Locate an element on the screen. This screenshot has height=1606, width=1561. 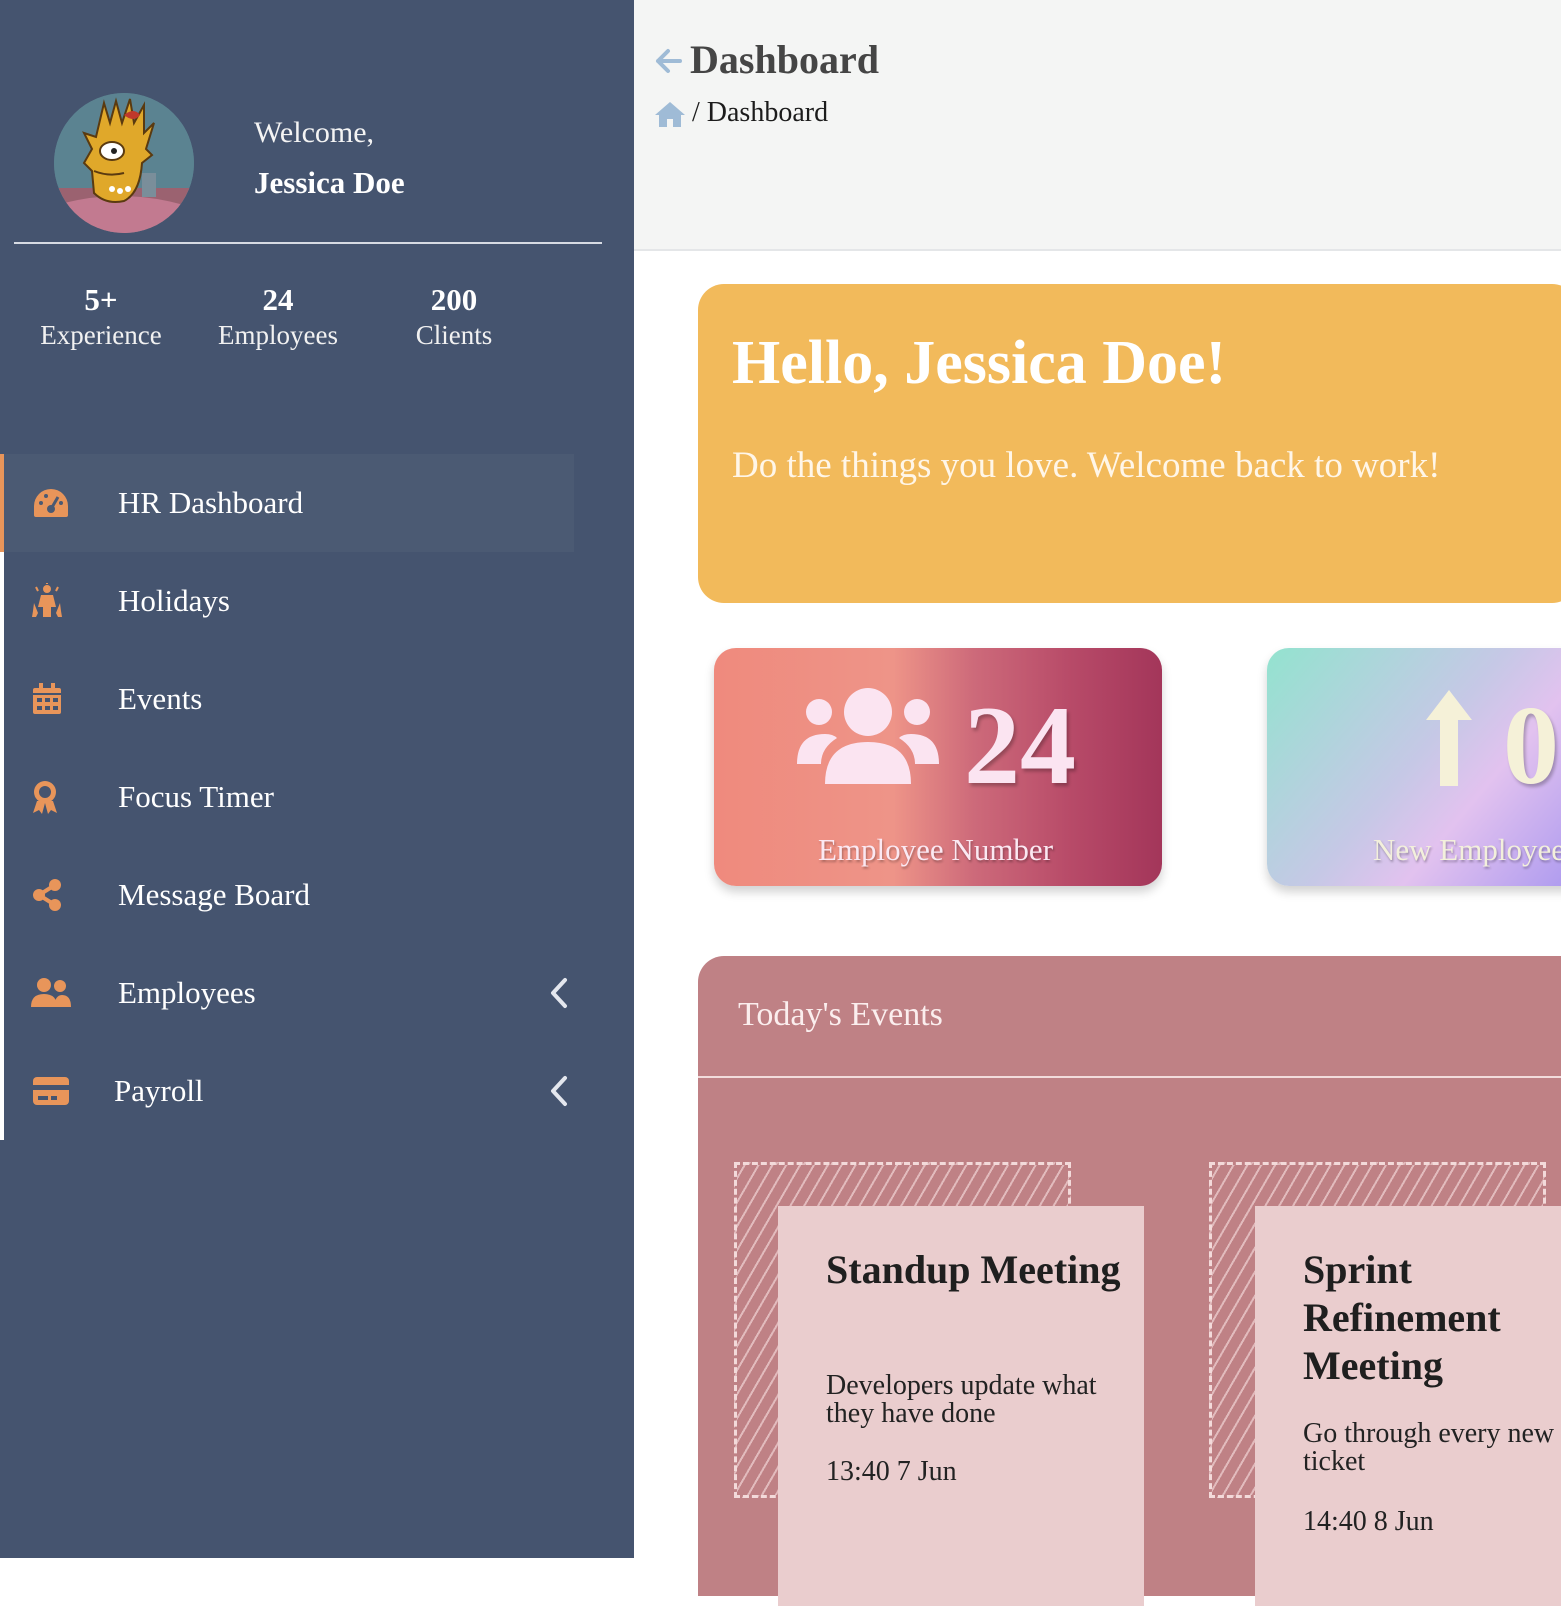
new-employees-value: 0 is located at coordinates (1531, 746).